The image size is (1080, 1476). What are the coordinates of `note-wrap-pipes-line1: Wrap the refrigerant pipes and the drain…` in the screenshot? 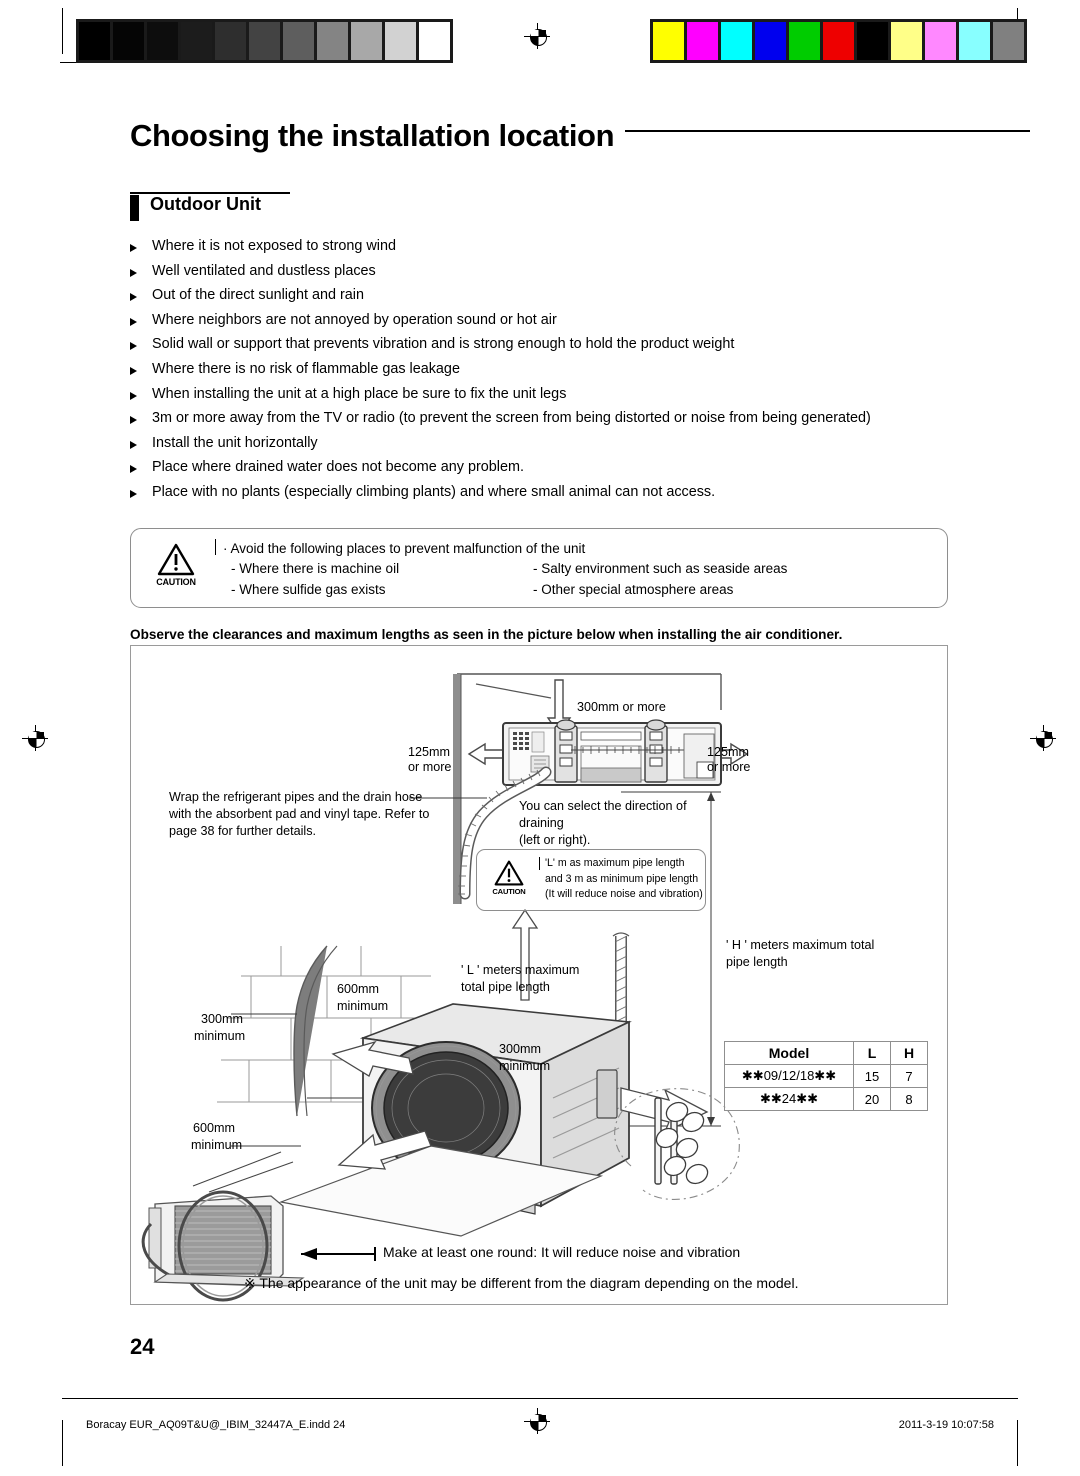 It's located at (296, 797).